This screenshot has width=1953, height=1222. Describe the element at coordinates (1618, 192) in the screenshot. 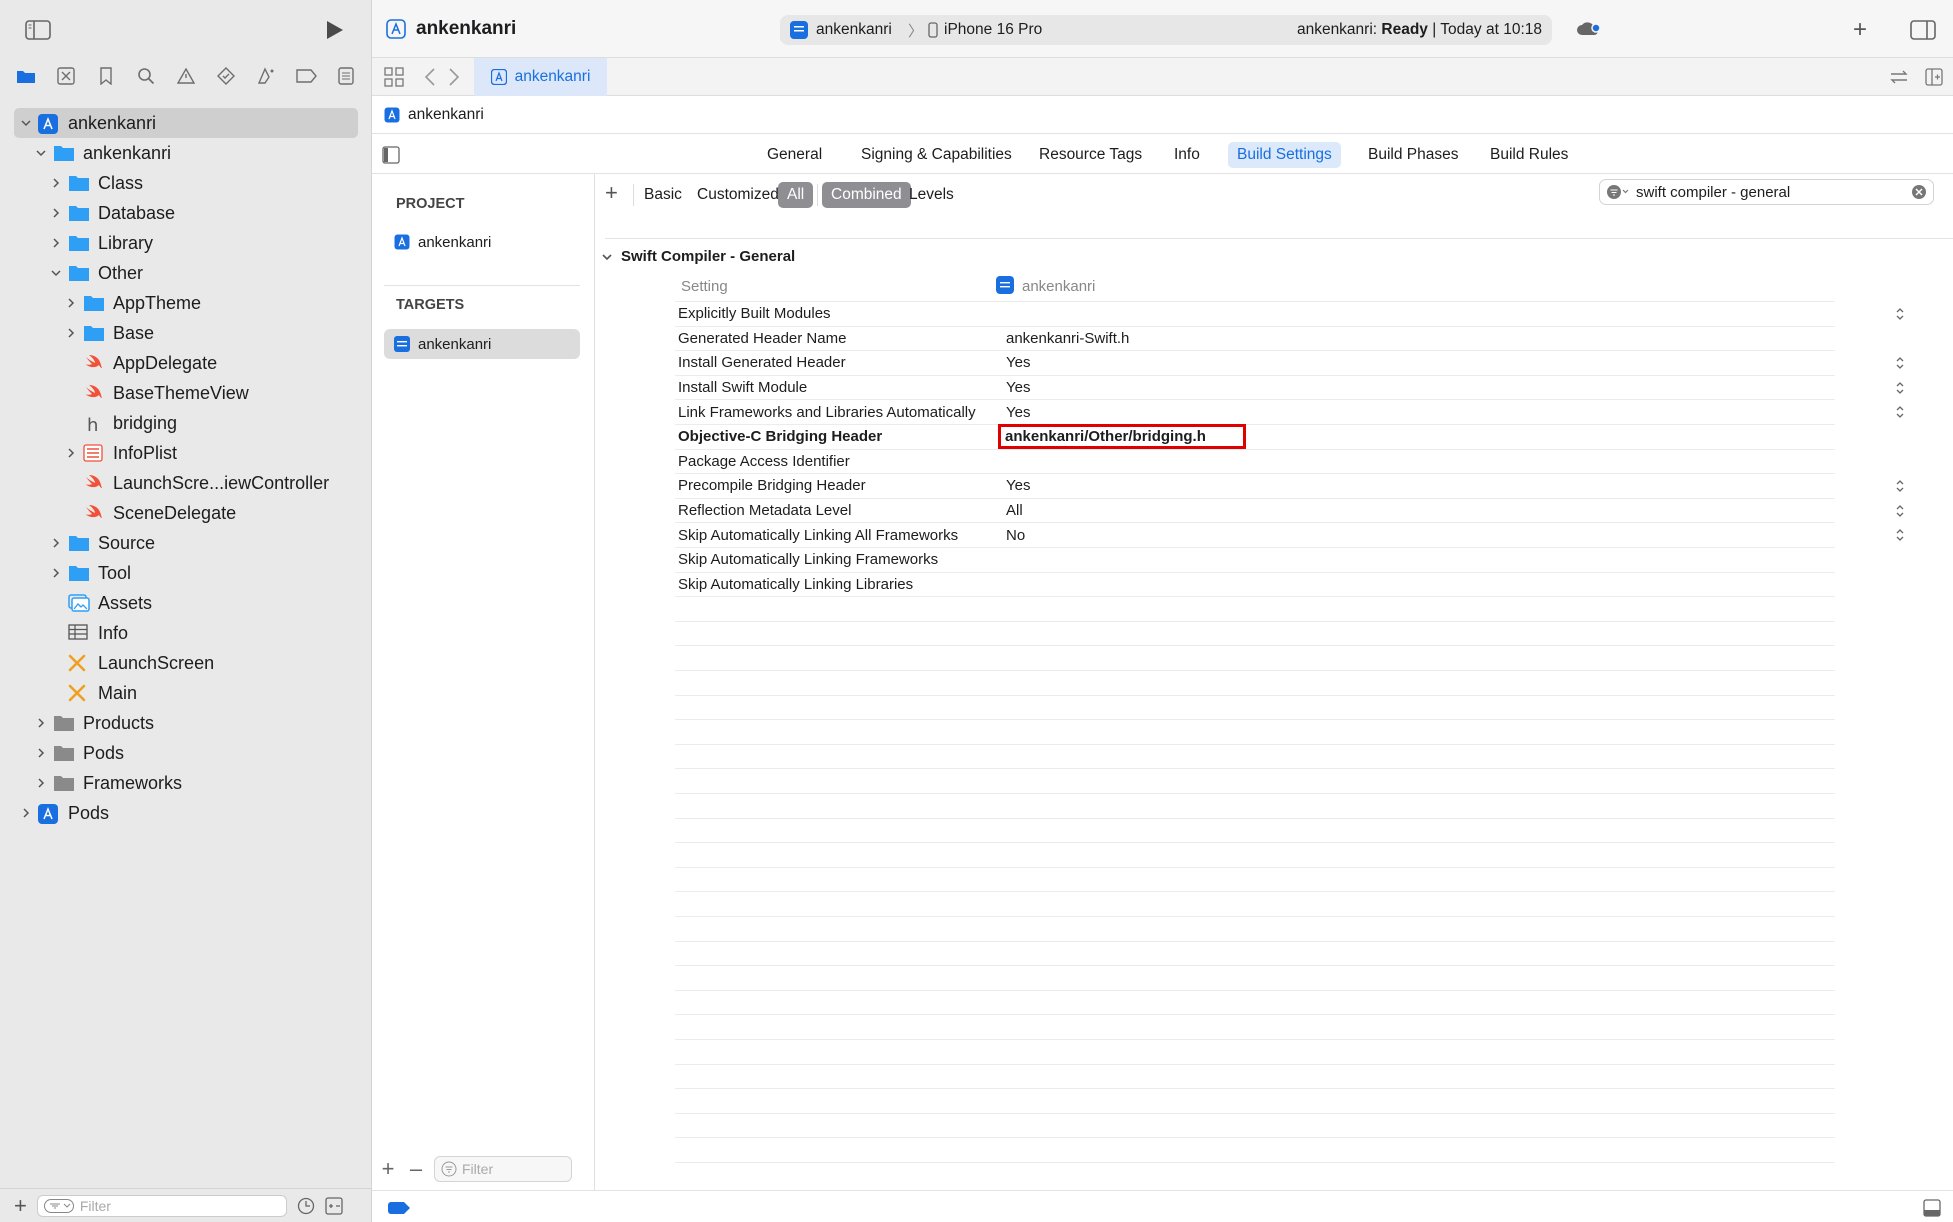

I see `filter-menu-icon` at that location.